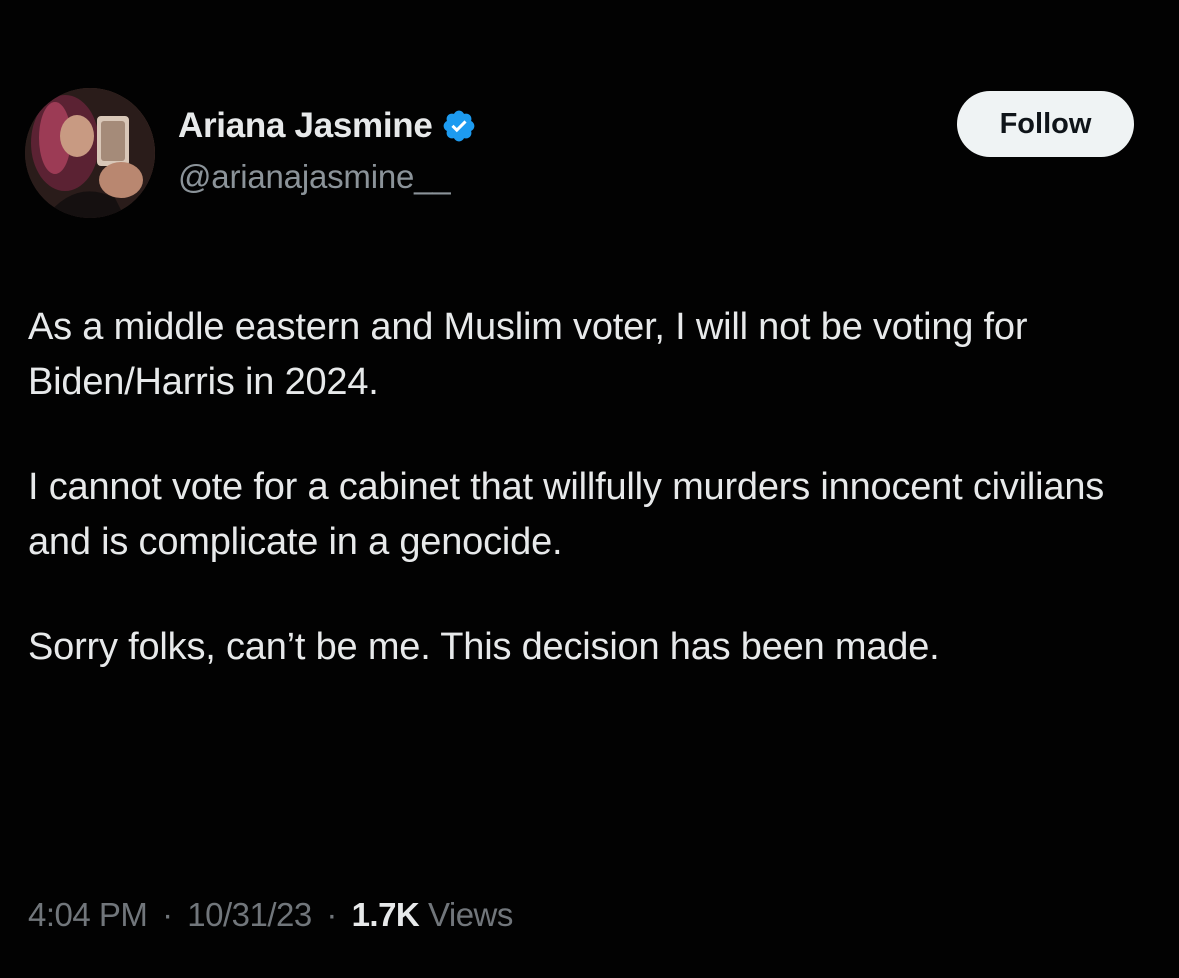  What do you see at coordinates (459, 126) in the screenshot?
I see `verified-badge-icon` at bounding box center [459, 126].